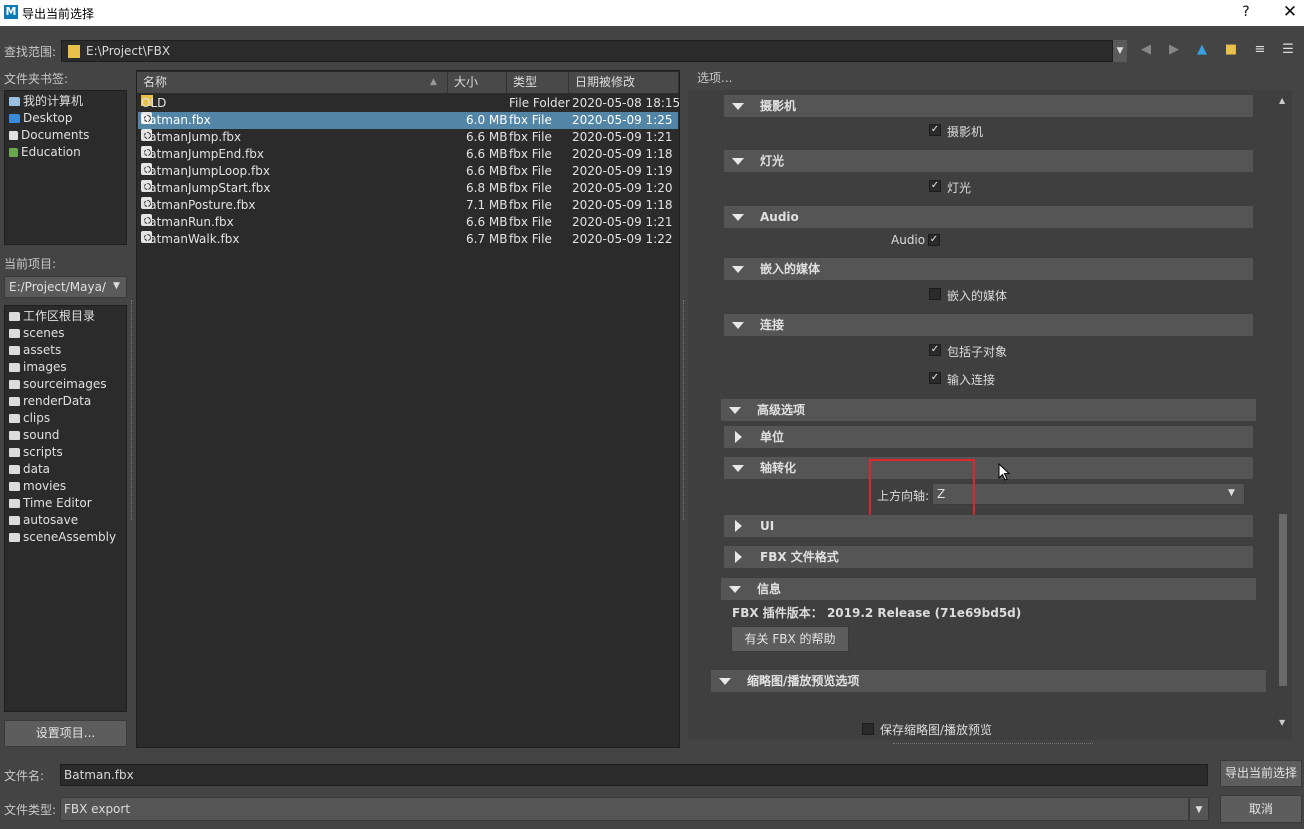  What do you see at coordinates (935, 378) in the screenshot?
I see `input-connections-checkbox: ✓` at bounding box center [935, 378].